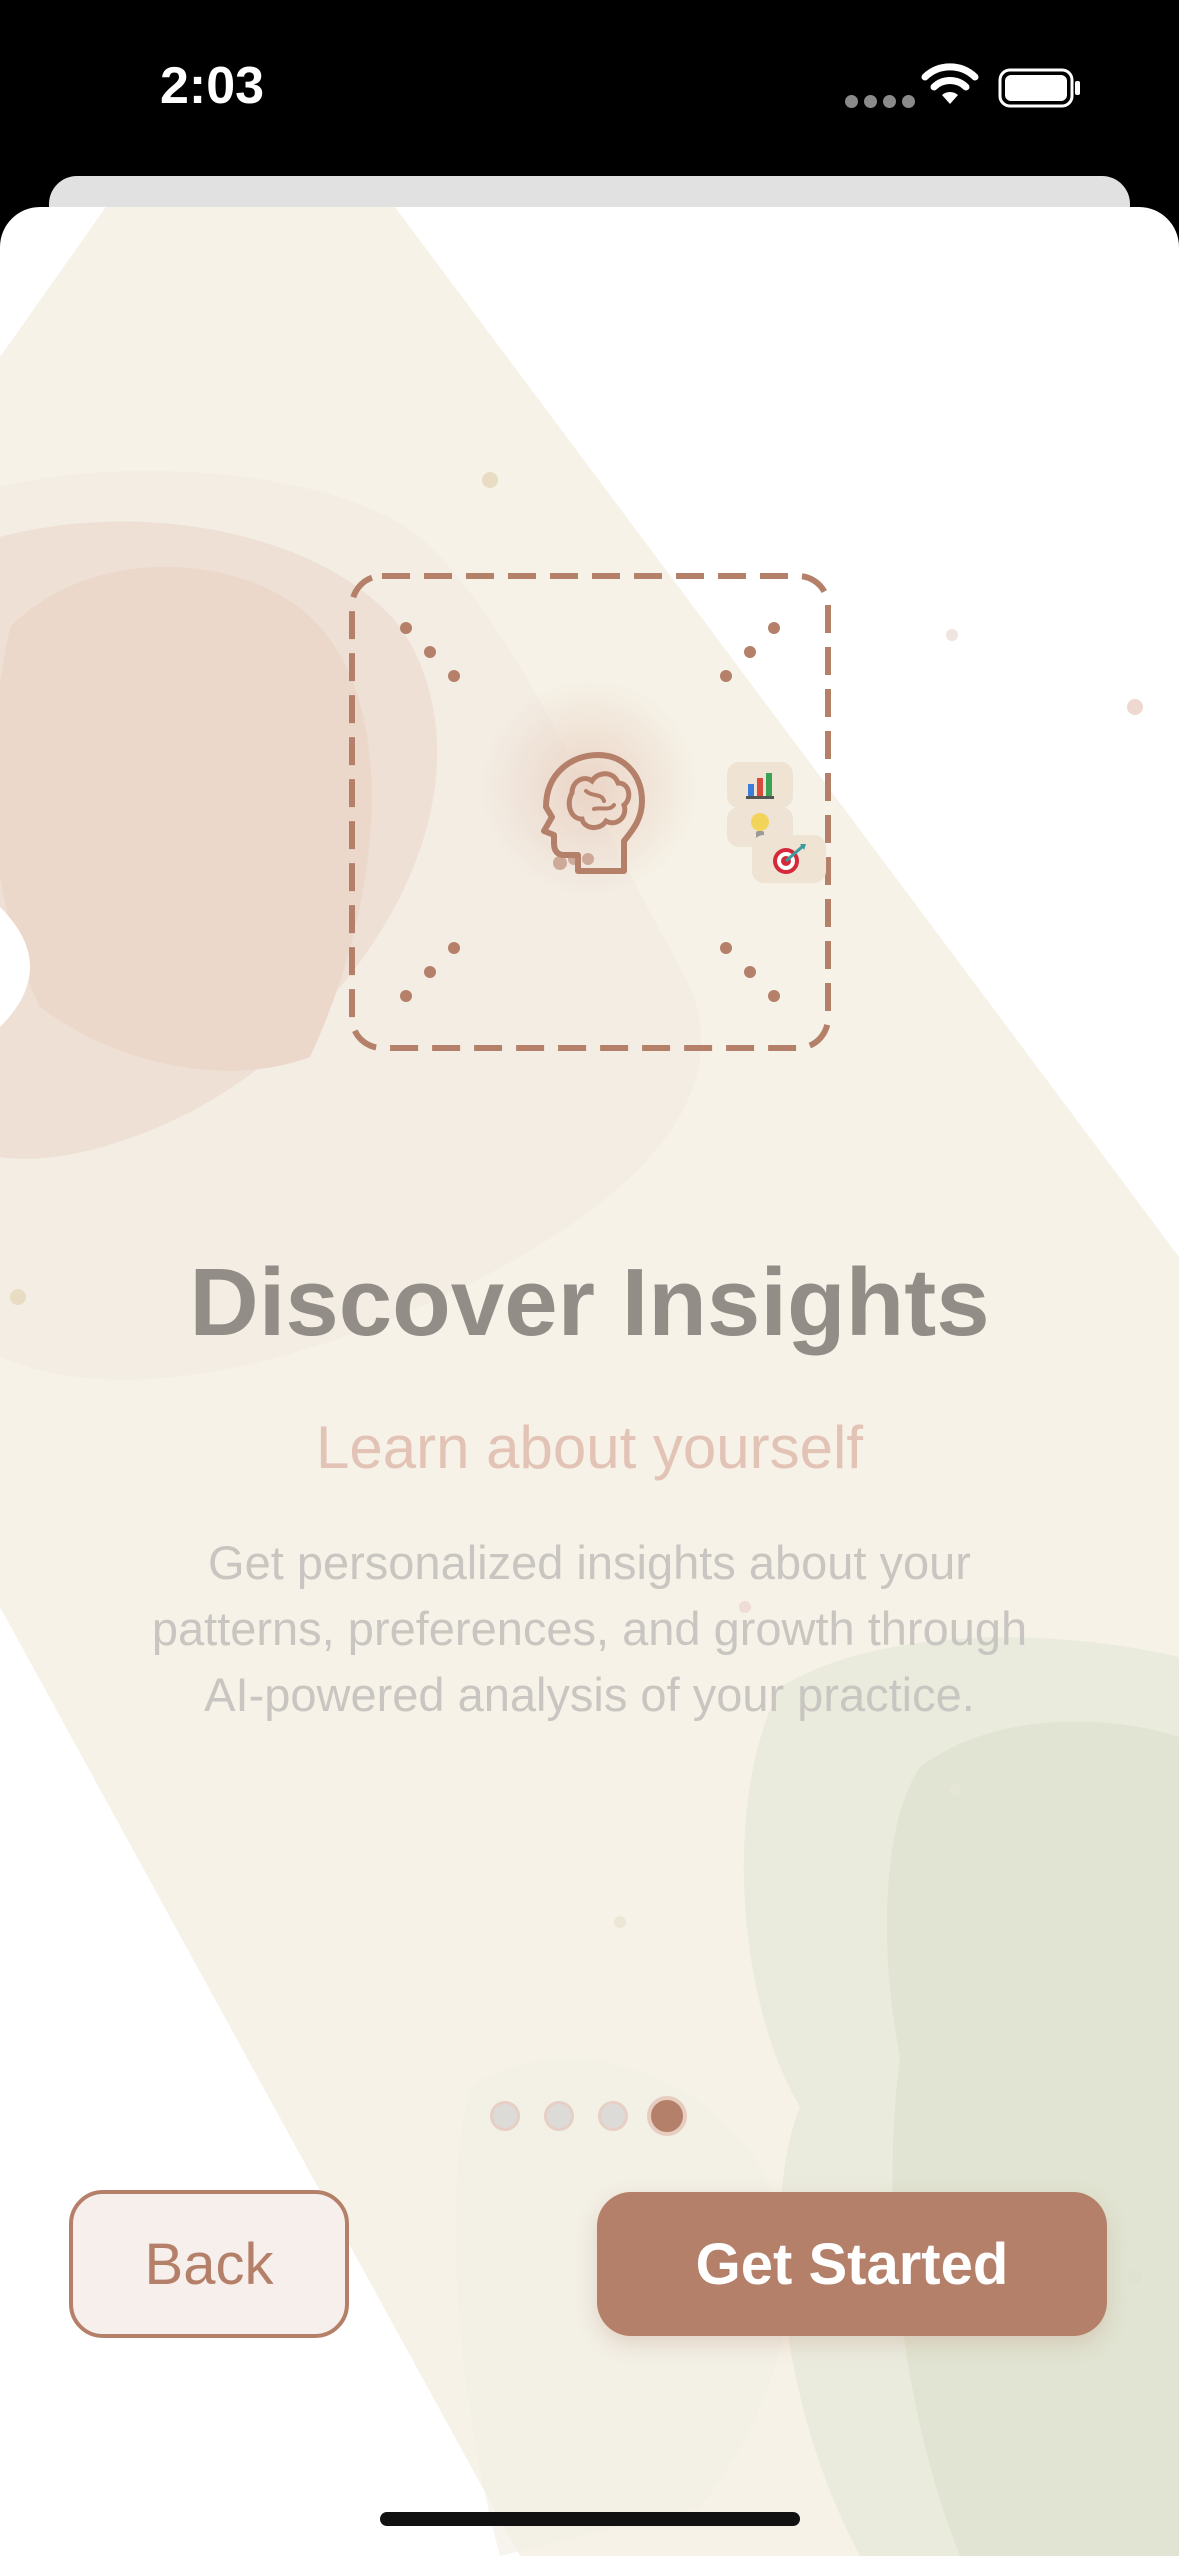  I want to click on target-icon, so click(789, 859).